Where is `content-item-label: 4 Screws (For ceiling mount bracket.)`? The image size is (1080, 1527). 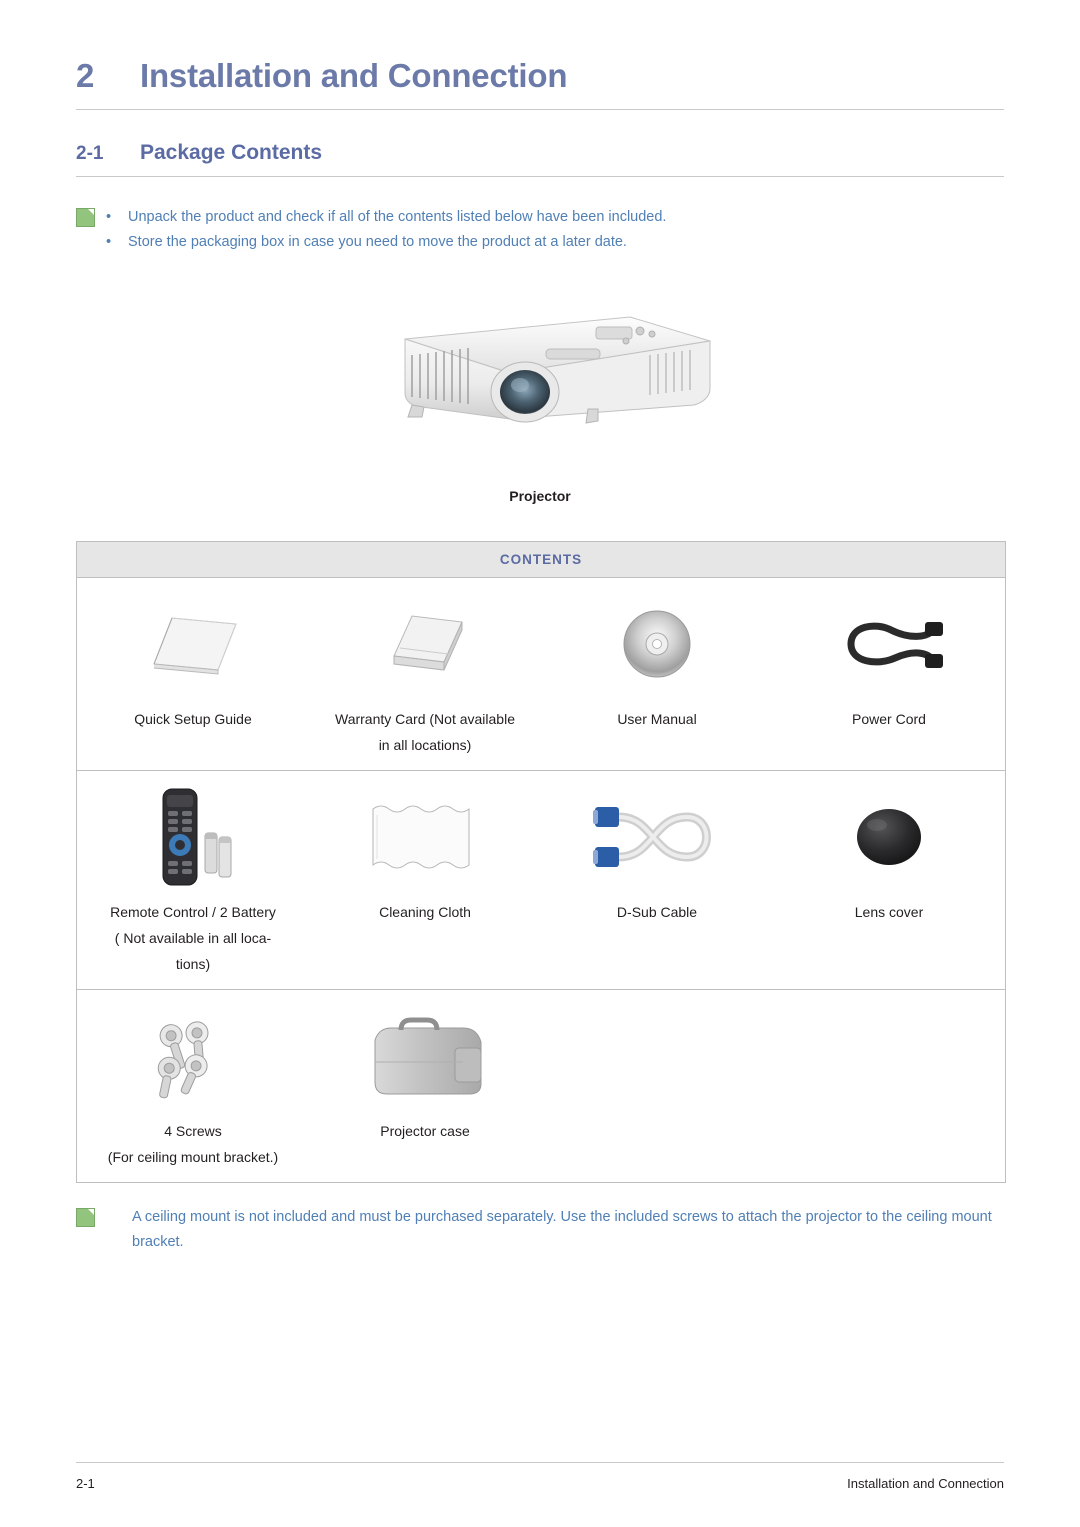
content-item-label: 4 Screws (For ceiling mount bracket.) is located at coordinates (193, 1144).